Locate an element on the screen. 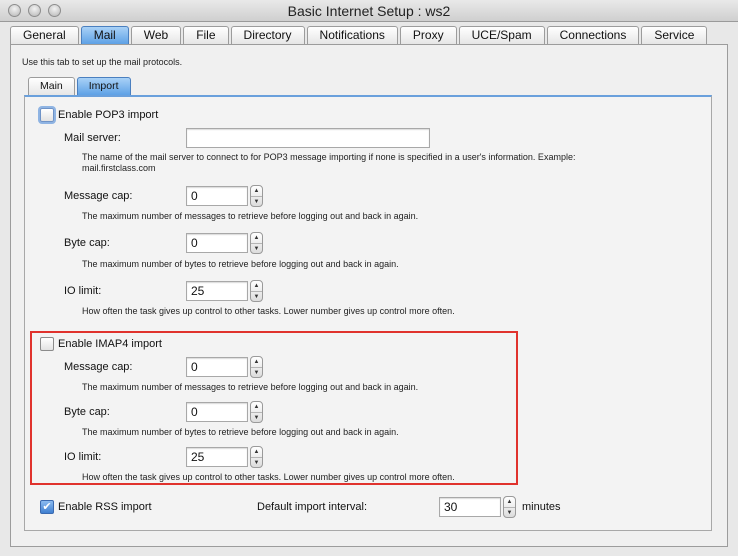 The height and width of the screenshot is (556, 738). imap4-byte-cap-stepper: ▲ ▼ is located at coordinates (256, 412).